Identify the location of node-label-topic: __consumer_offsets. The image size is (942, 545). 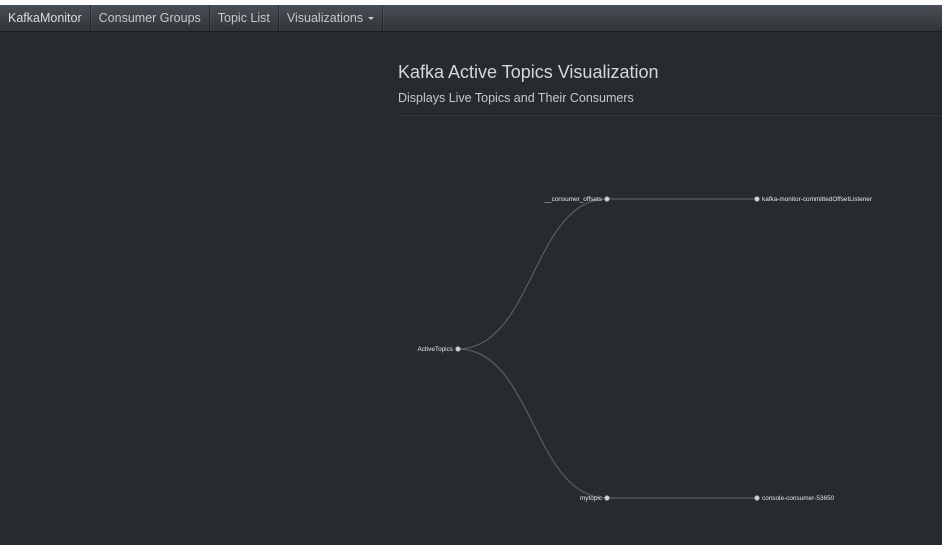
(573, 199).